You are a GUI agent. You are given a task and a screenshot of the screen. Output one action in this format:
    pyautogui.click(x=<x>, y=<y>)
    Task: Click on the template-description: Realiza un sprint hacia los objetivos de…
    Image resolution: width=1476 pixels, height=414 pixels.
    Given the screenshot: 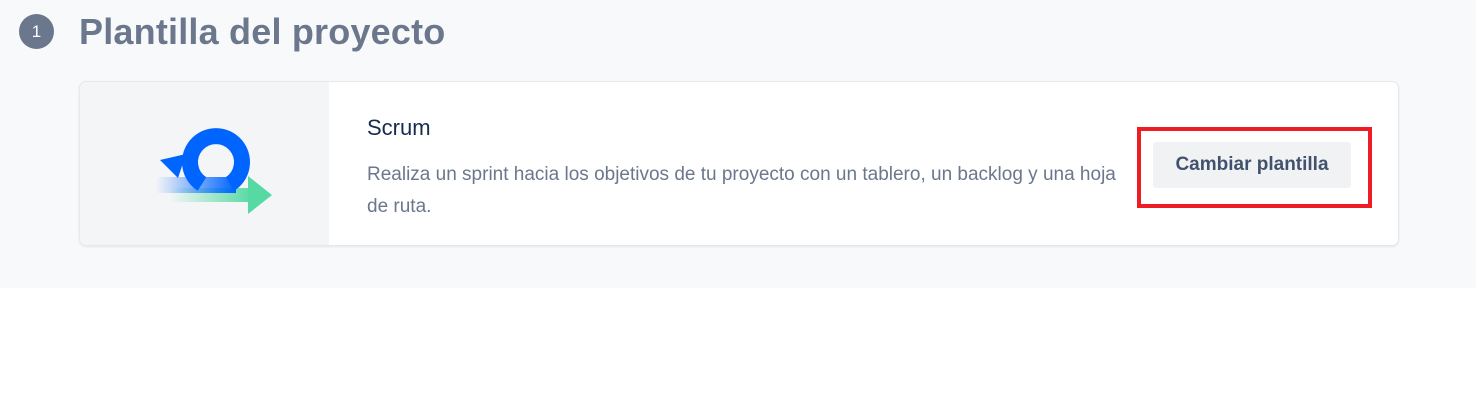 What is the action you would take?
    pyautogui.click(x=741, y=190)
    